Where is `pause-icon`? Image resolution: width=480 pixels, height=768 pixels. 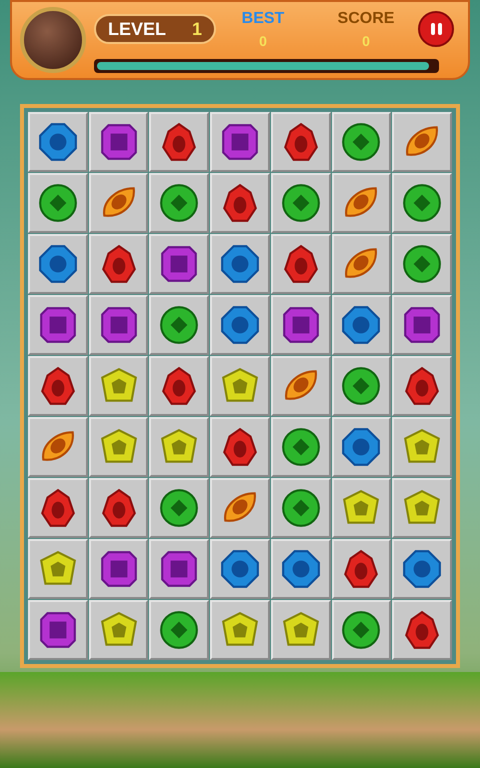 pause-icon is located at coordinates (436, 29).